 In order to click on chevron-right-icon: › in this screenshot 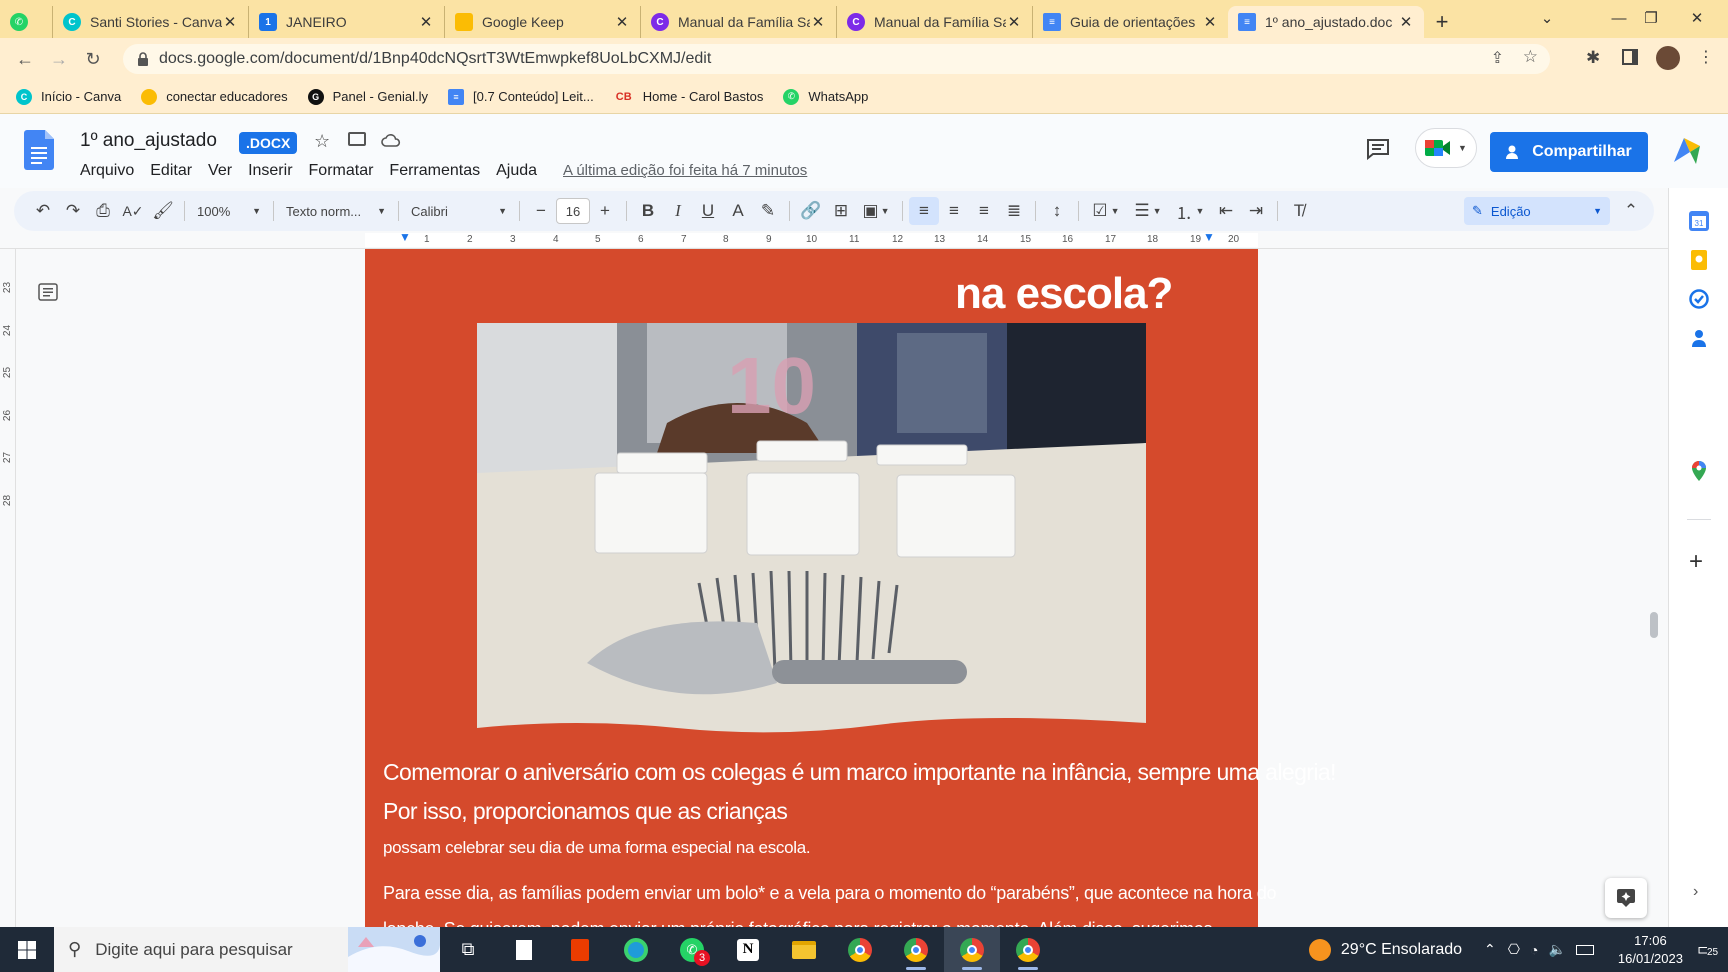, I will do `click(1695, 892)`.